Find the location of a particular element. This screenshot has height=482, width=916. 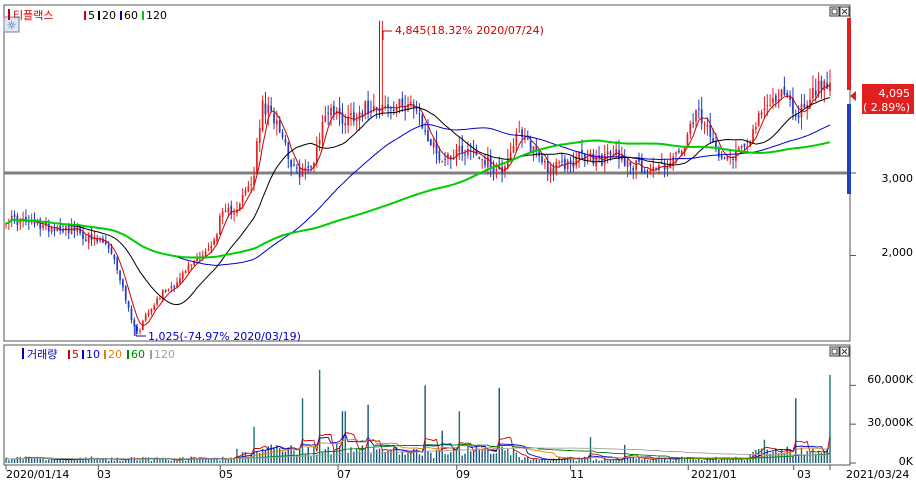

high-annotation-label: 4,845(18.32% 2020/07/24) is located at coordinates (469, 30).